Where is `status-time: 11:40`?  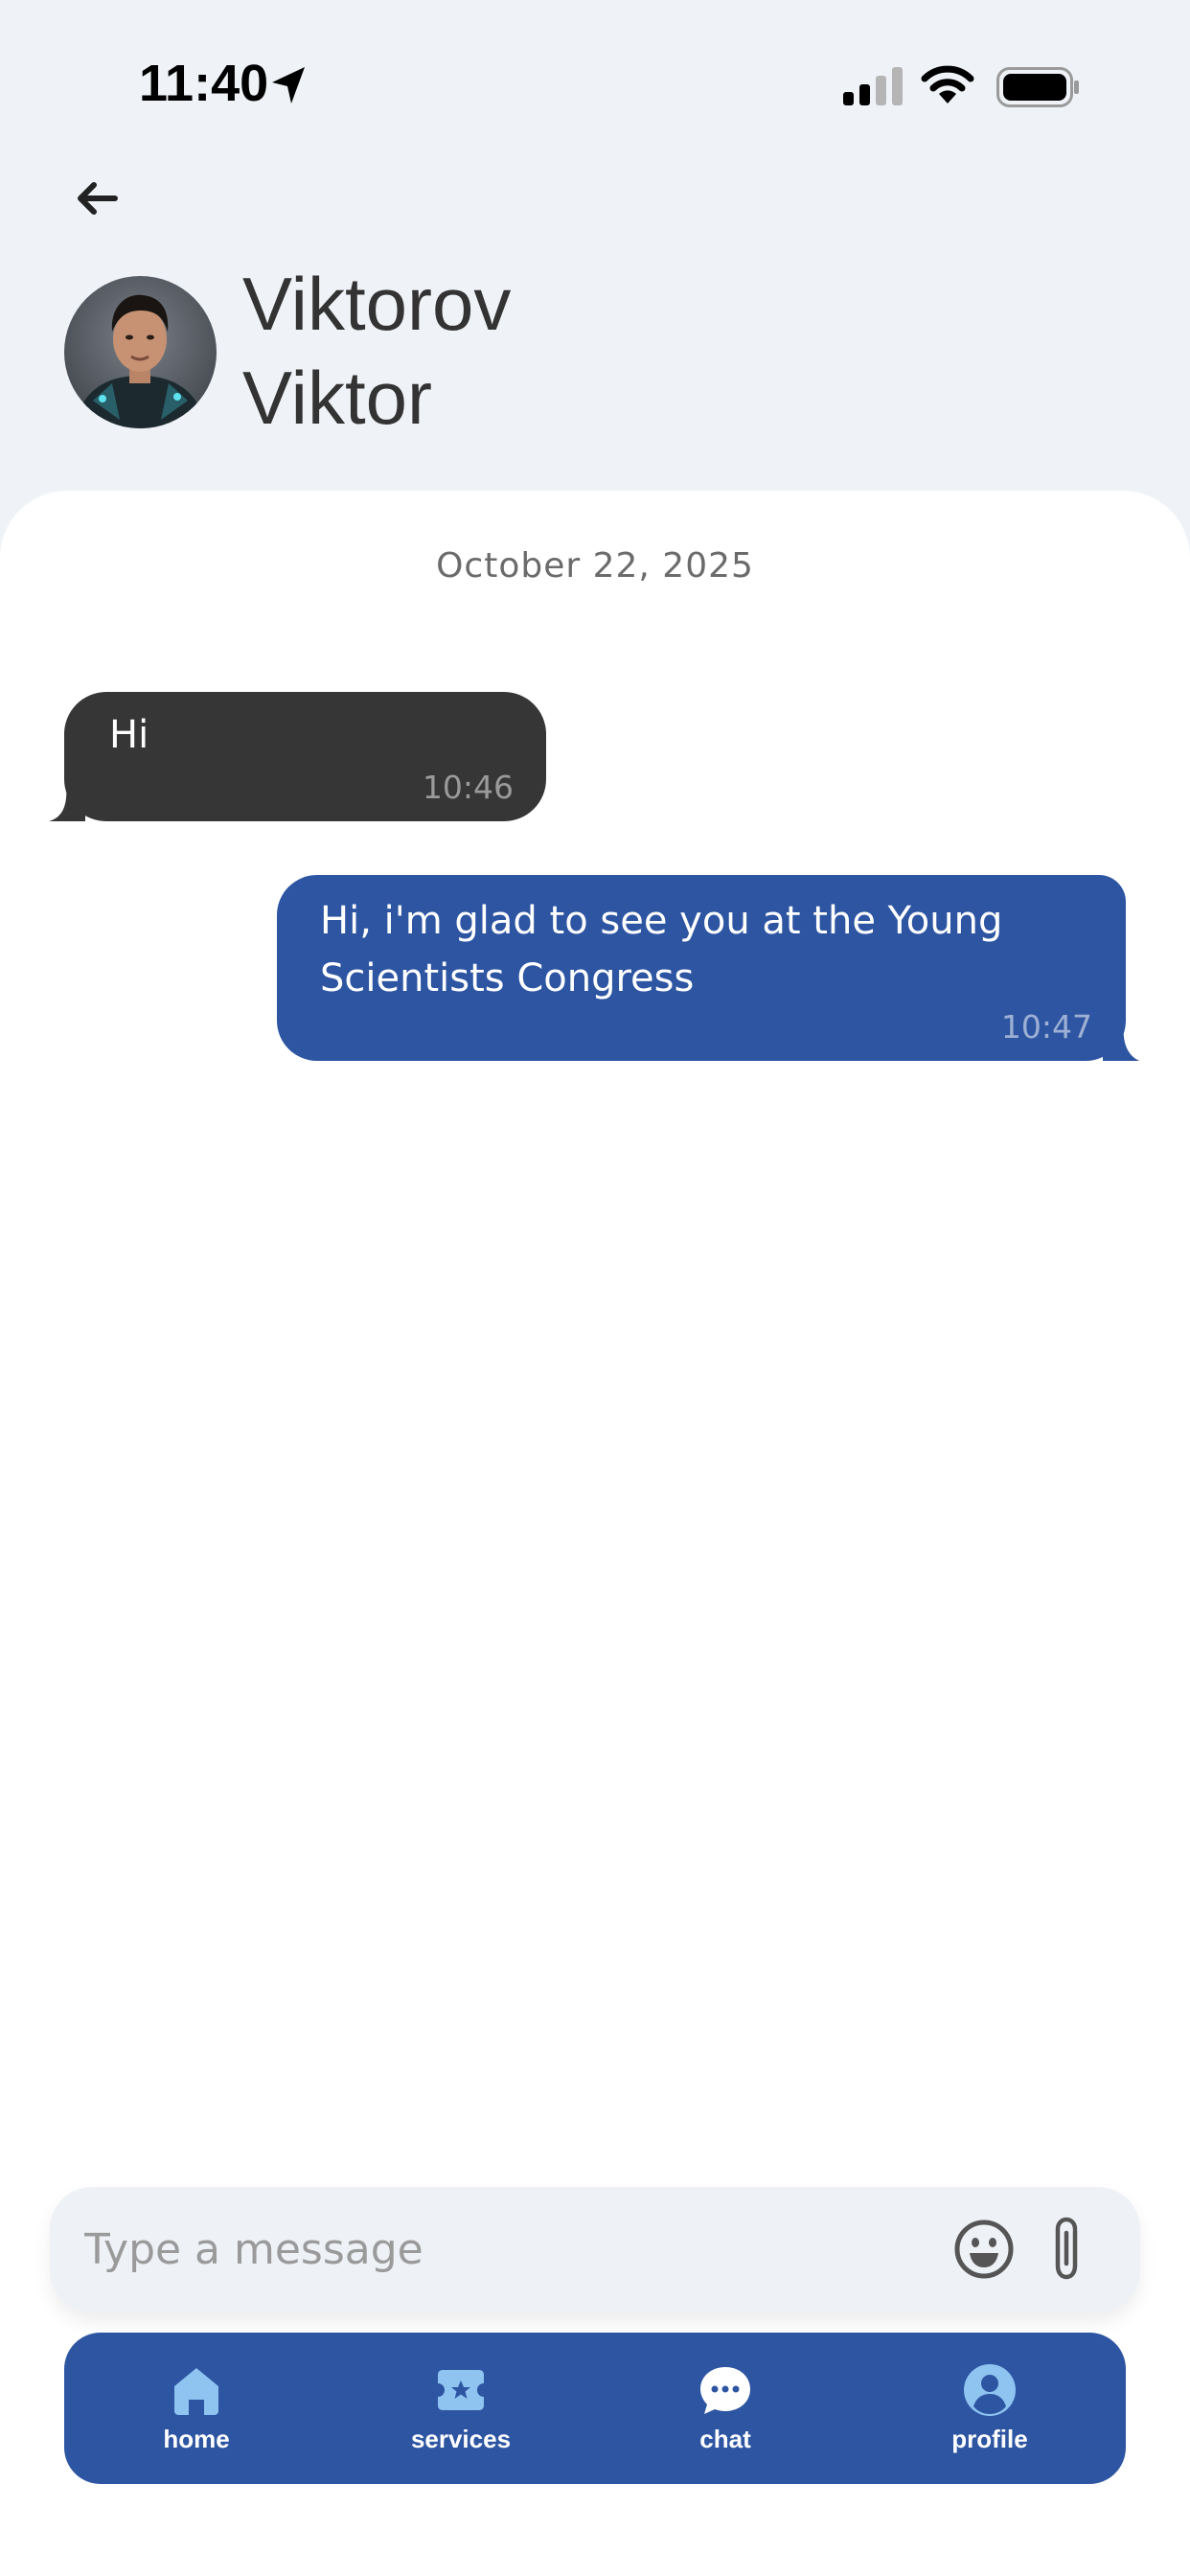 status-time: 11:40 is located at coordinates (204, 83).